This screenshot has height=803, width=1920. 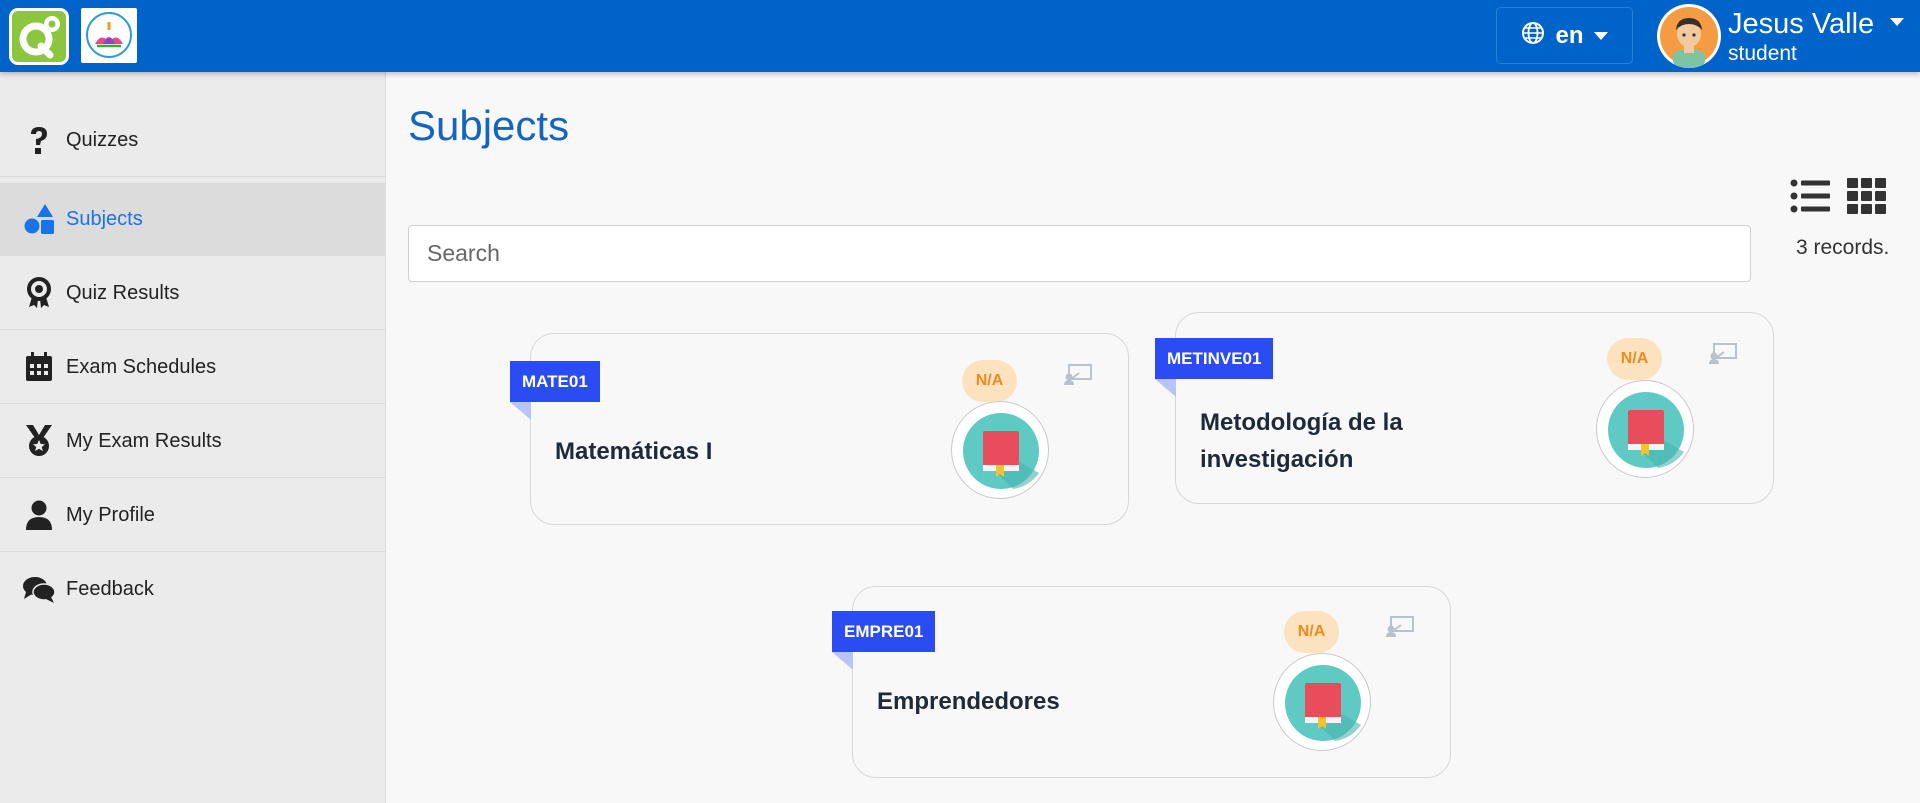 What do you see at coordinates (555, 381) in the screenshot?
I see `subject-code-tag: MATE01` at bounding box center [555, 381].